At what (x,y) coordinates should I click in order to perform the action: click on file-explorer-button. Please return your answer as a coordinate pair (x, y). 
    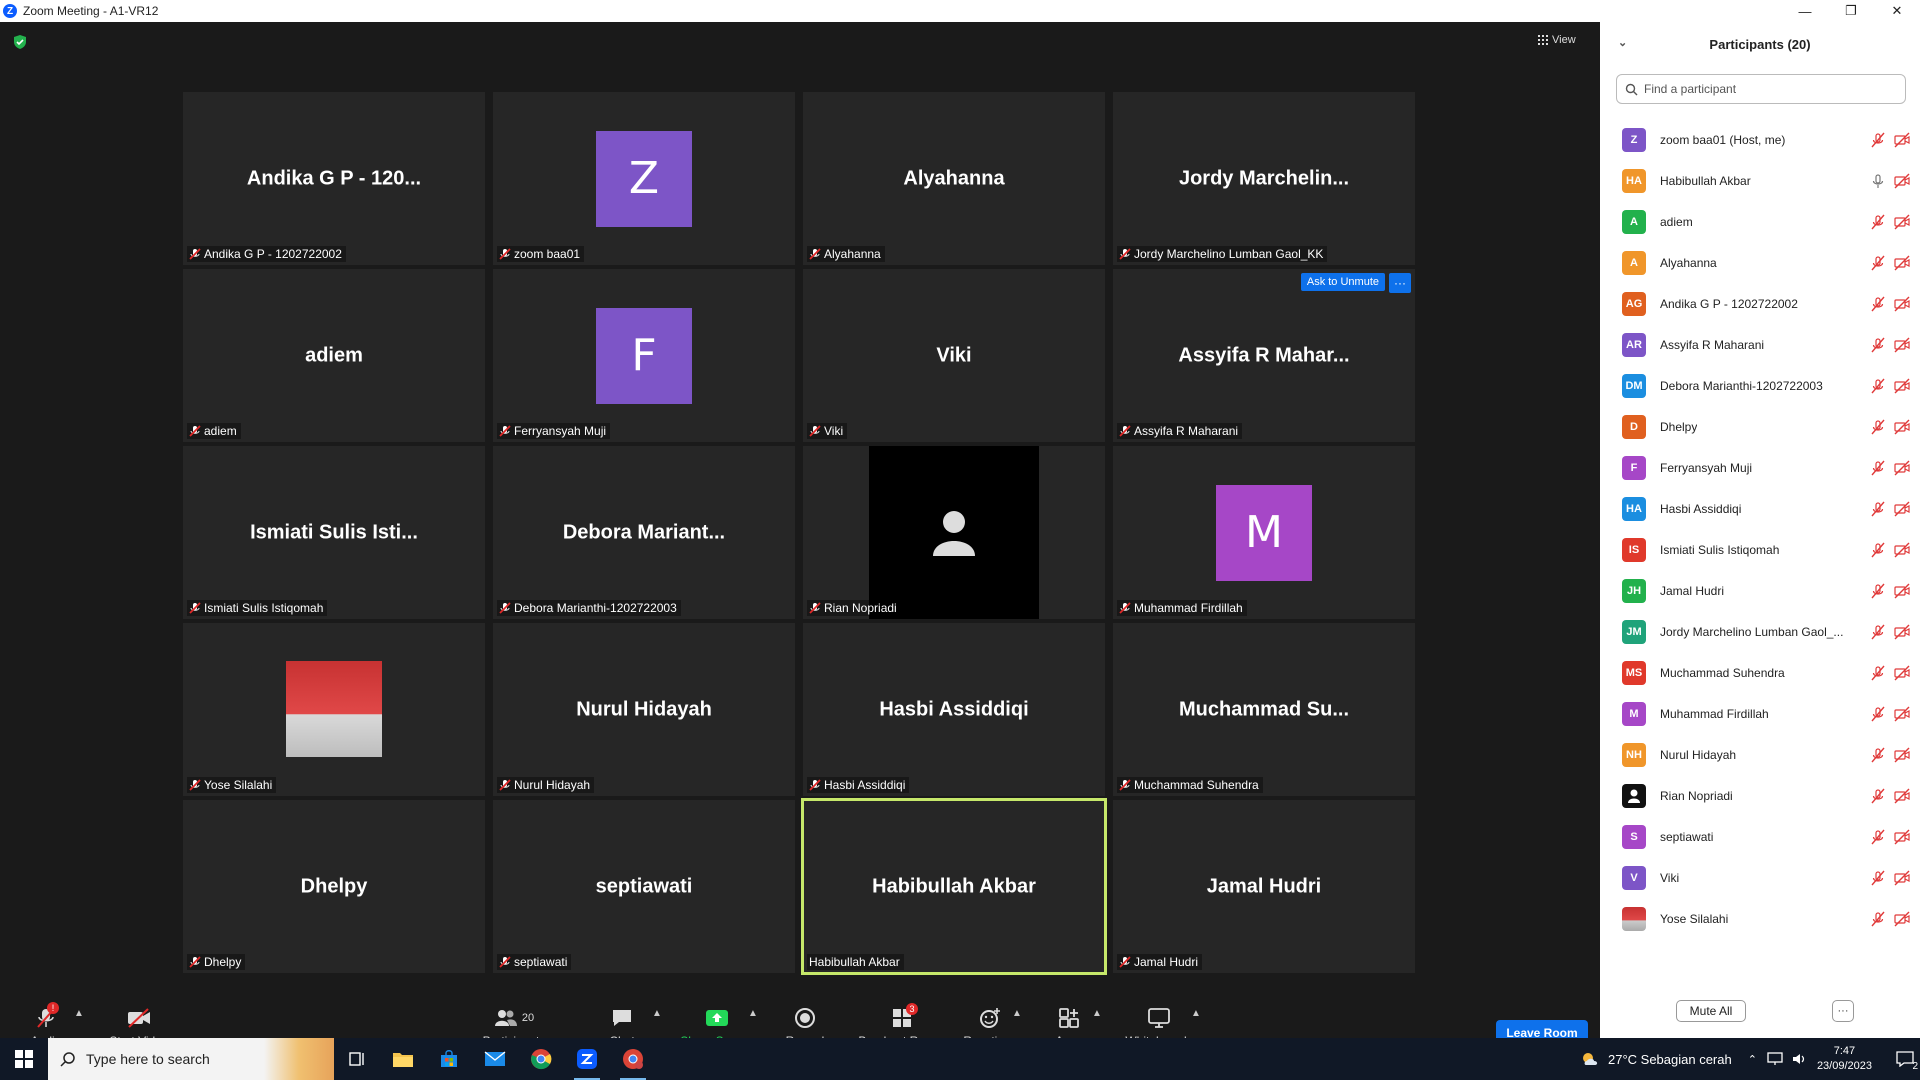
    Looking at the image, I should click on (403, 1059).